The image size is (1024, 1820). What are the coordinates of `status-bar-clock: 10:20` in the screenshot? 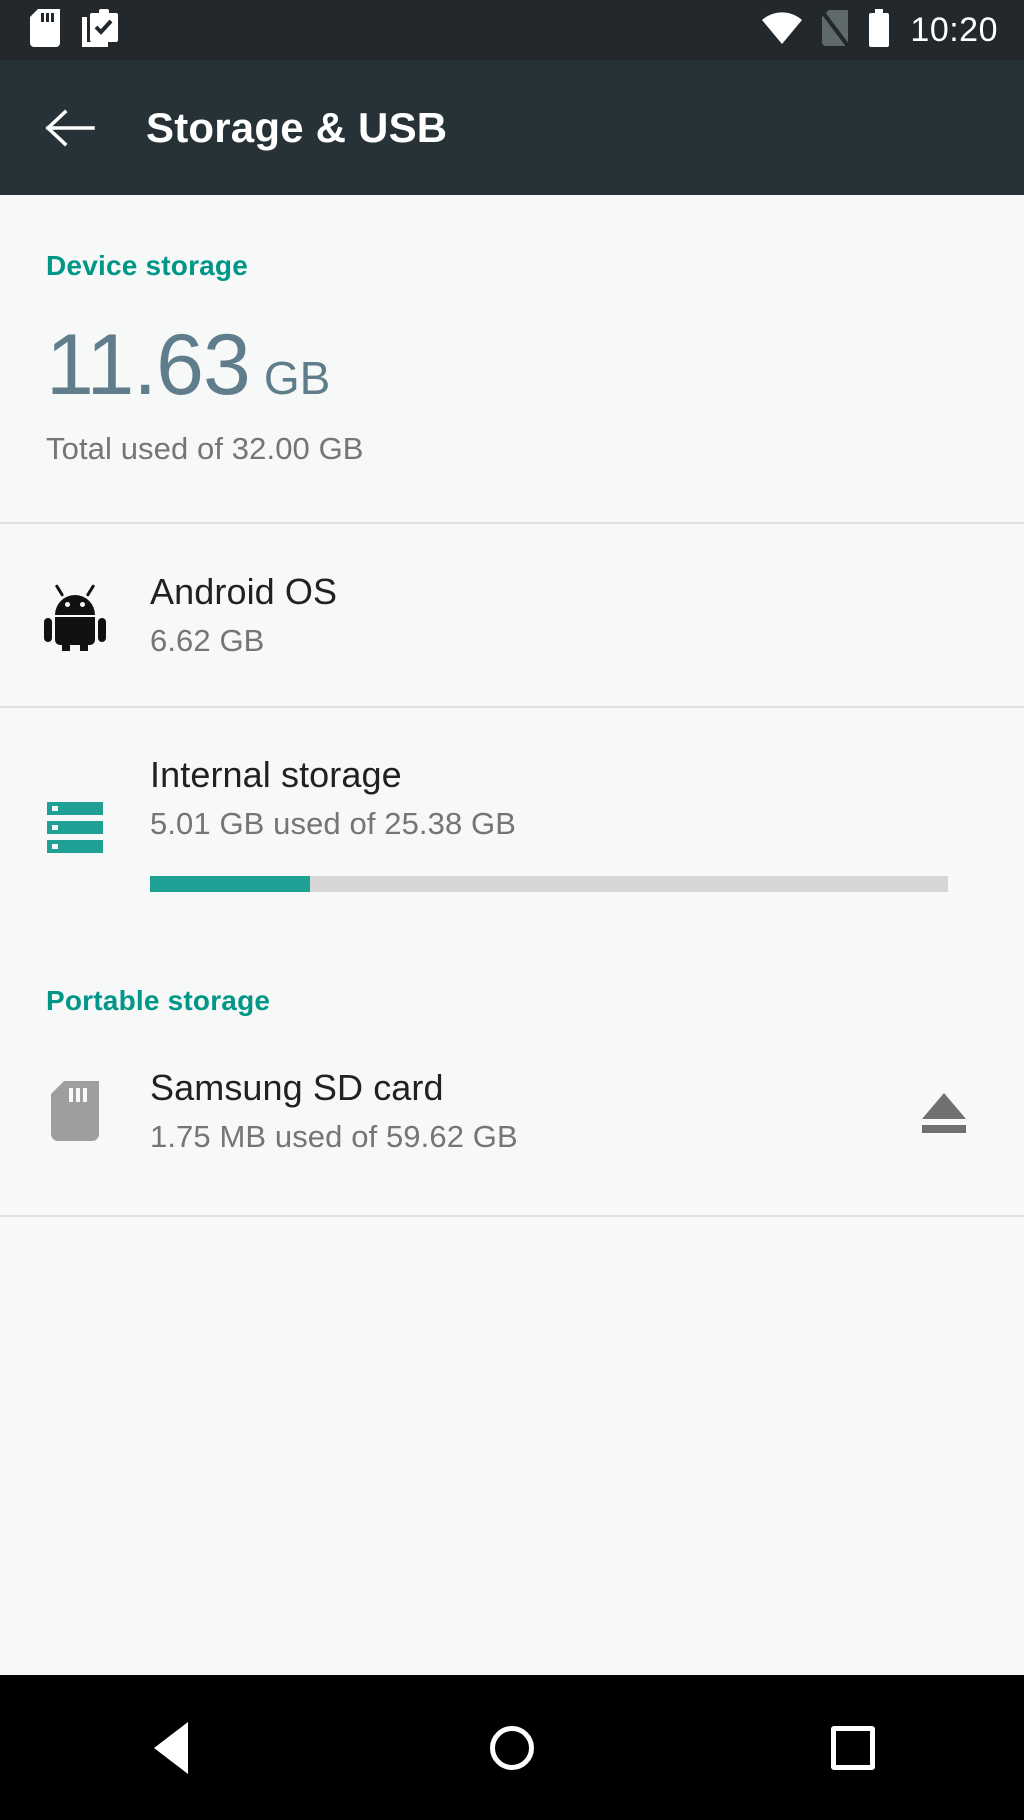 It's located at (954, 30).